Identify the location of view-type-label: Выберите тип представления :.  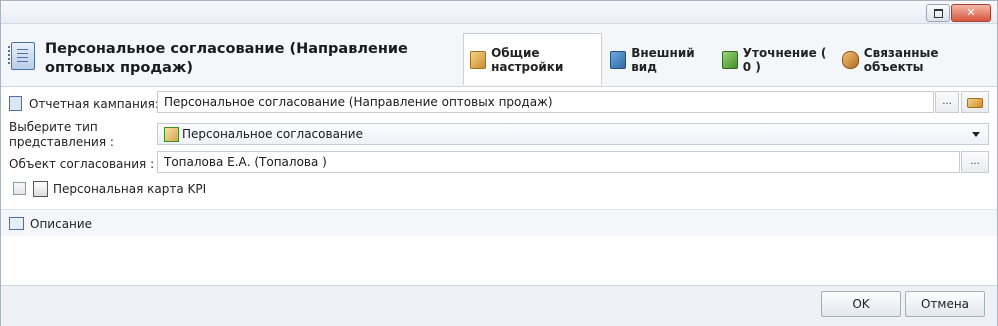
(61, 134).